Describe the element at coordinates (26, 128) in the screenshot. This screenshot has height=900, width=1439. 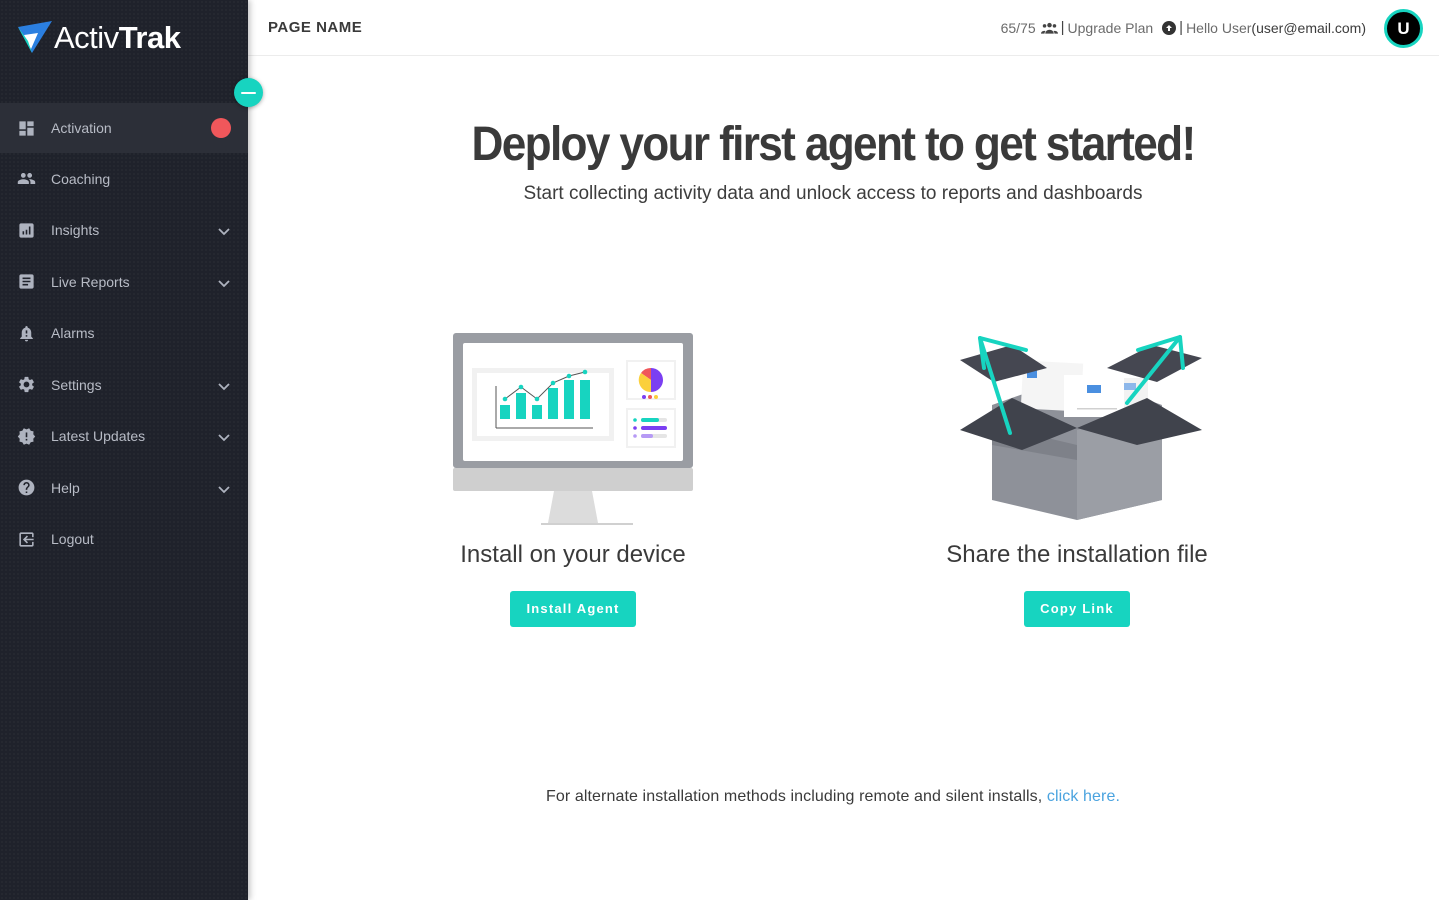
I see `dashboard-icon` at that location.